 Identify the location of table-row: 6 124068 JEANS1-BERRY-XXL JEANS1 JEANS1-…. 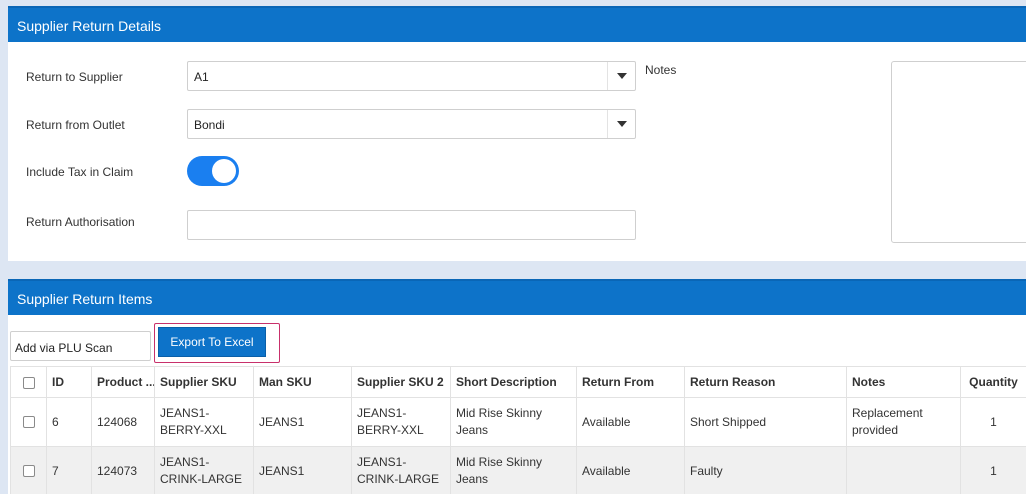
(518, 422).